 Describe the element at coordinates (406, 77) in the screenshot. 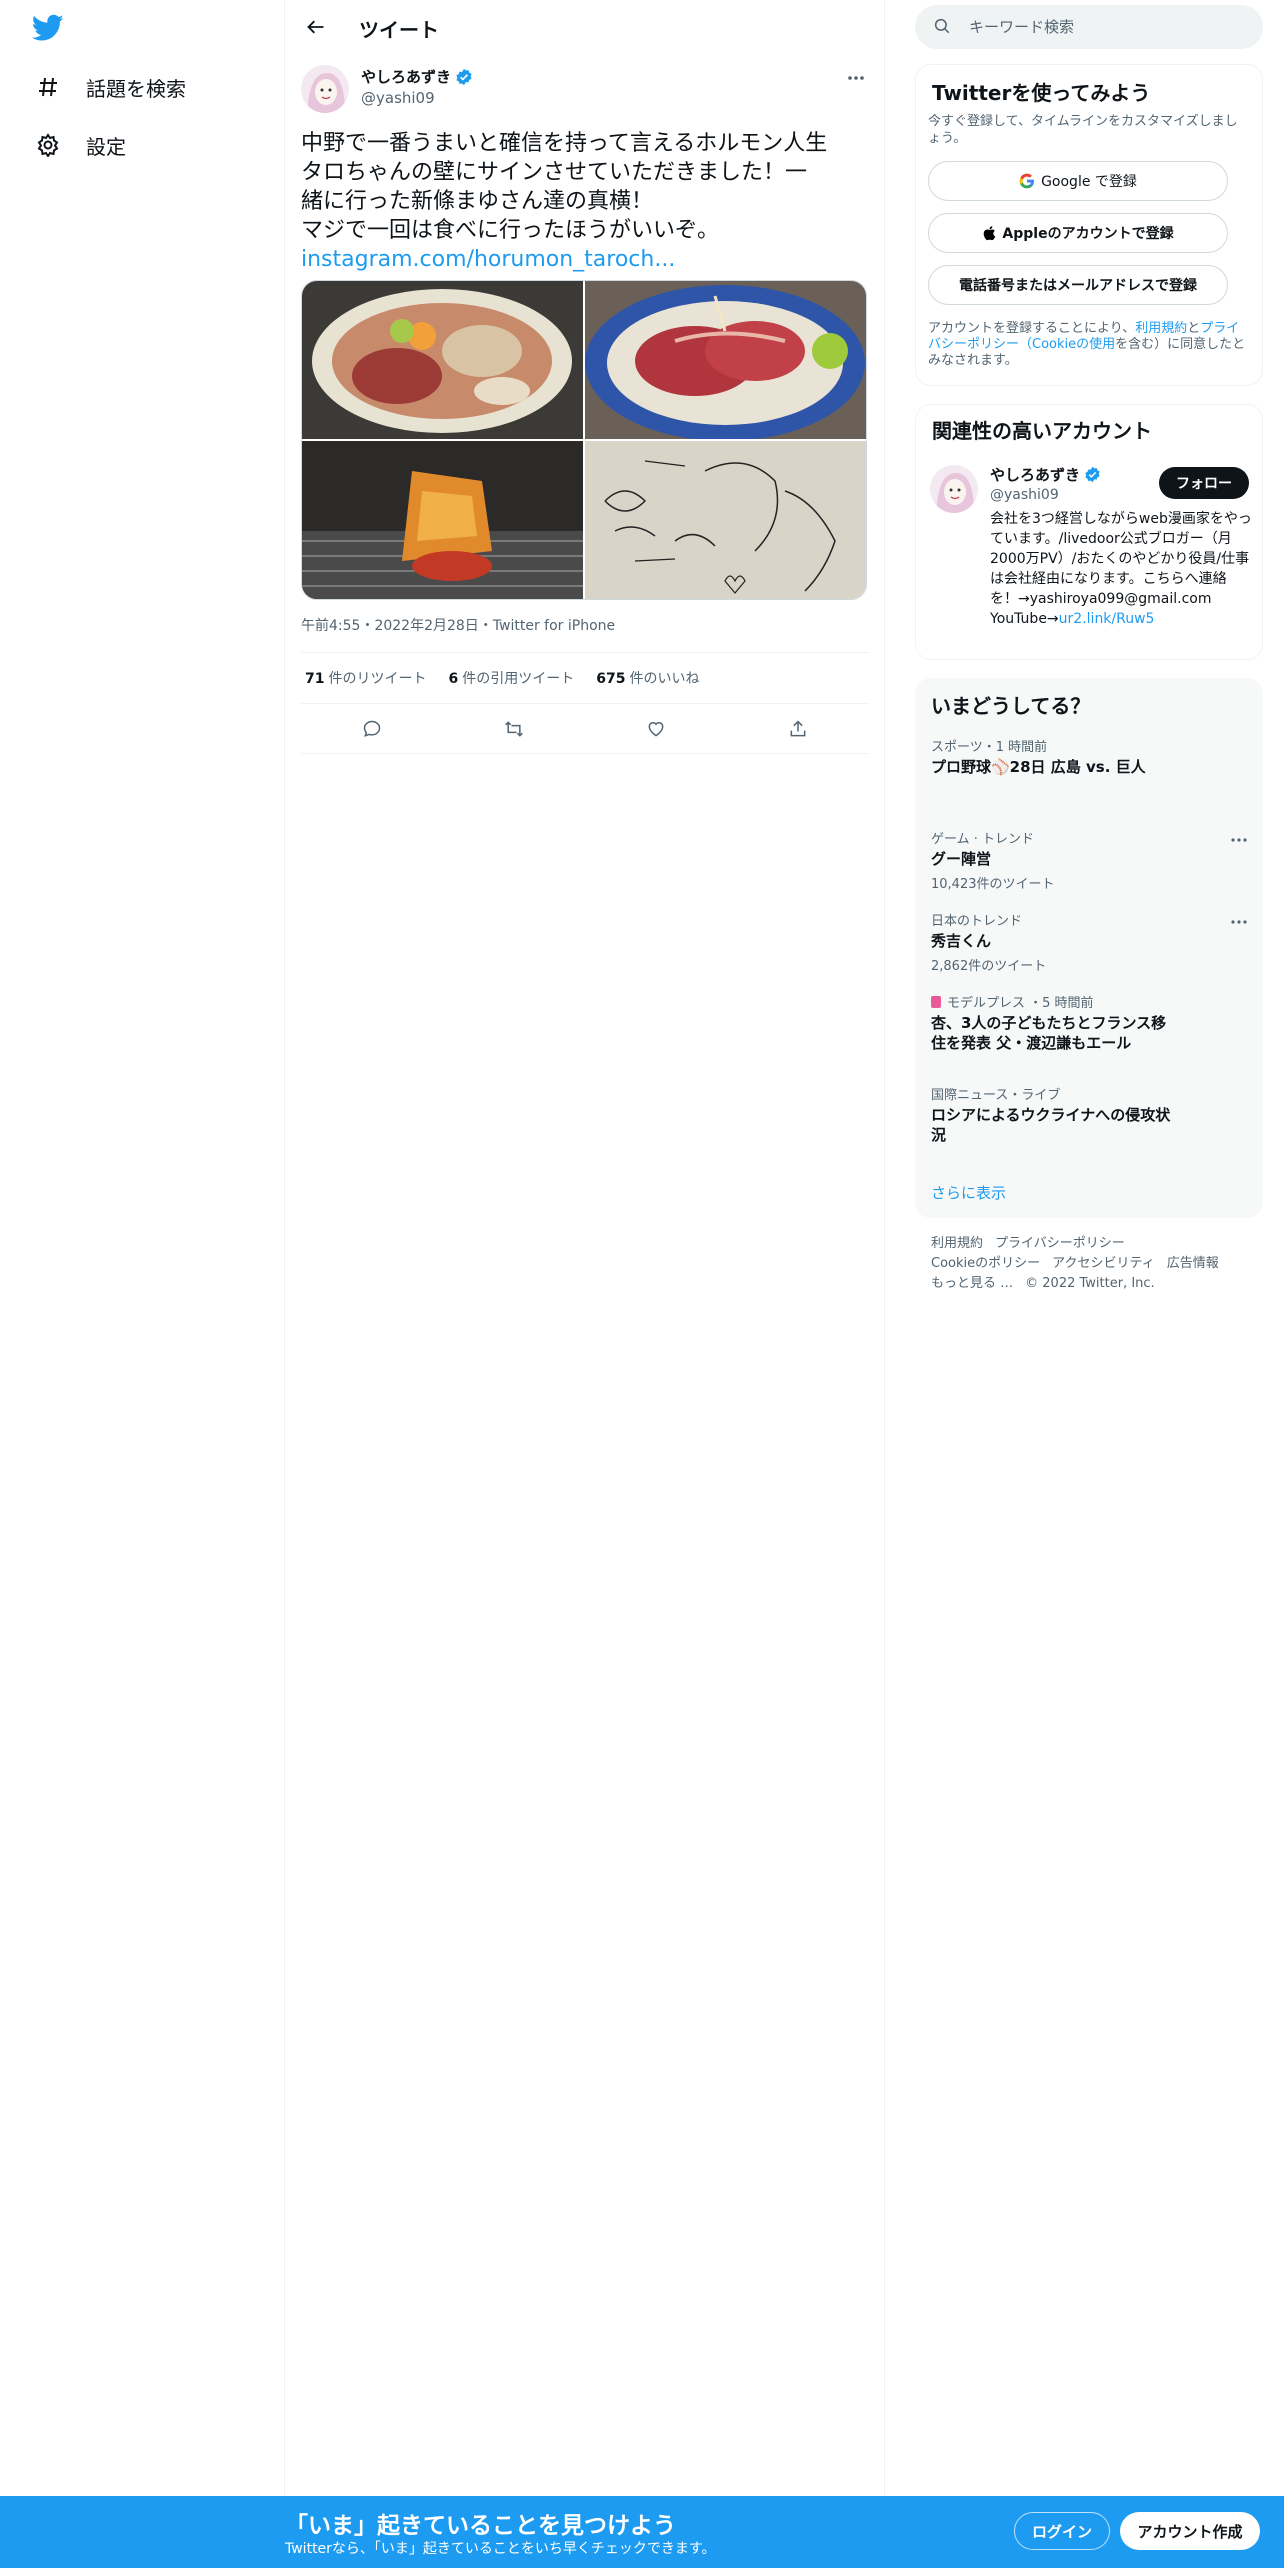

I see `author-name-text: やしろあずき` at that location.